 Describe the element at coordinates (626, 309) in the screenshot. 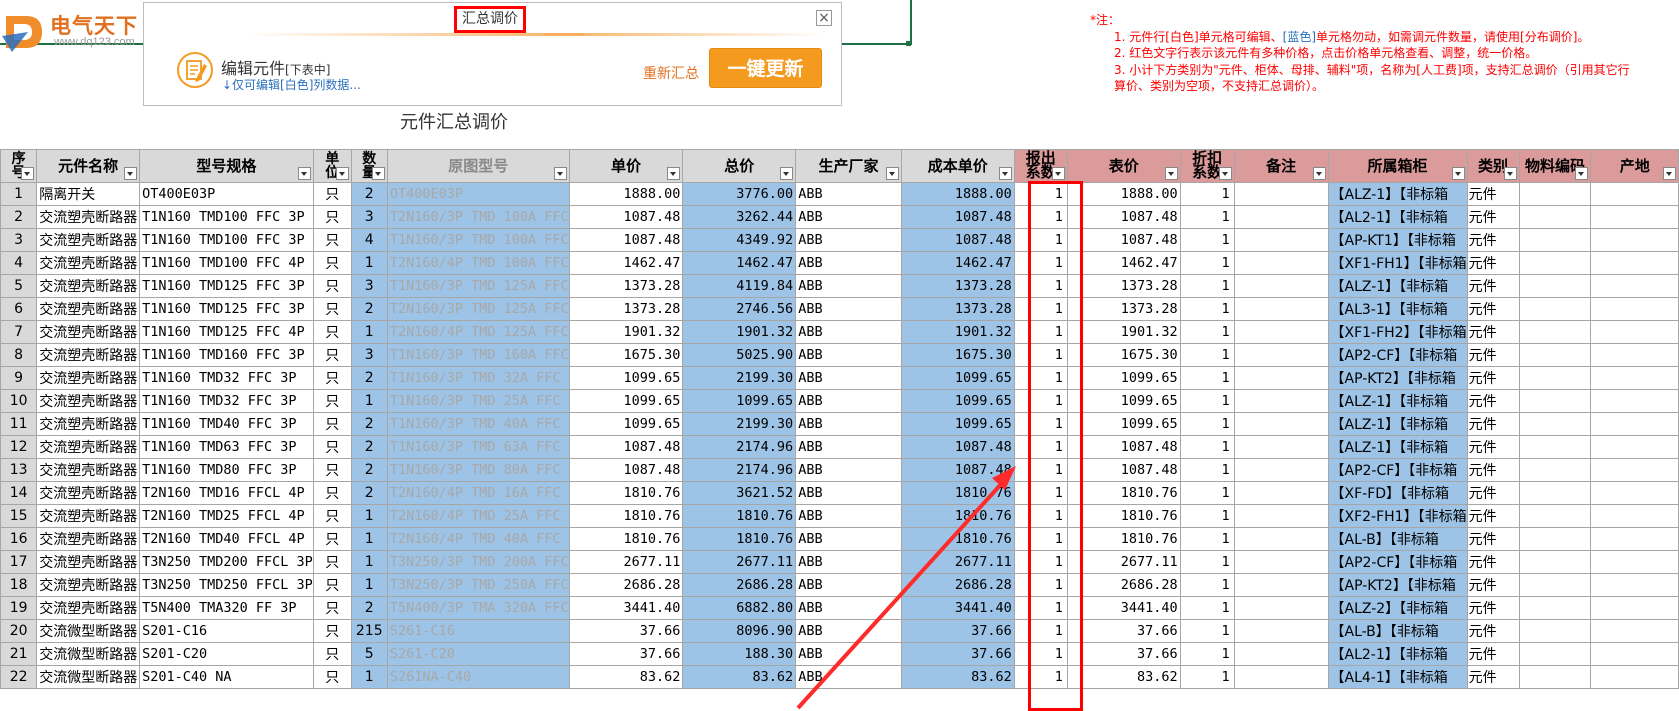

I see `cell-price: 1373.28` at that location.